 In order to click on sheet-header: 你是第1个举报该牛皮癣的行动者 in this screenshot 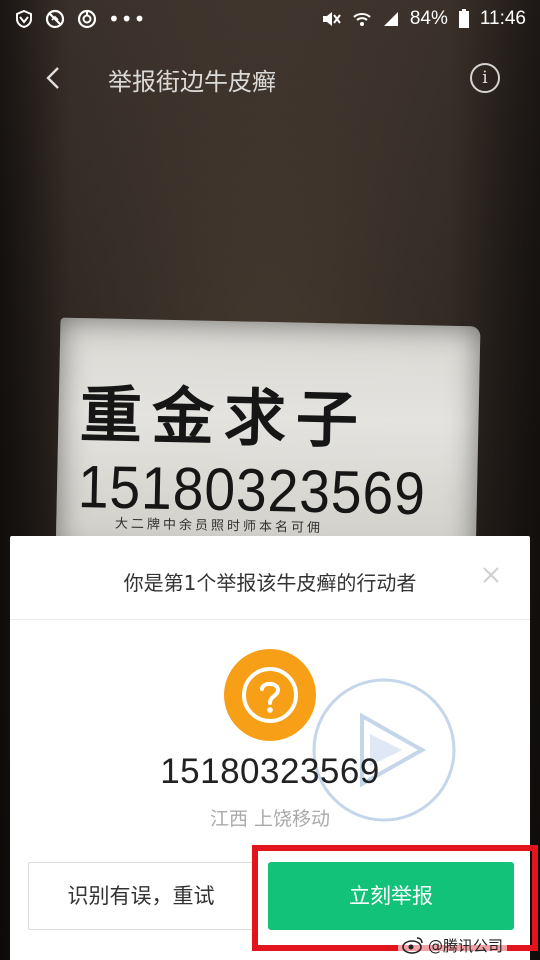, I will do `click(270, 578)`.